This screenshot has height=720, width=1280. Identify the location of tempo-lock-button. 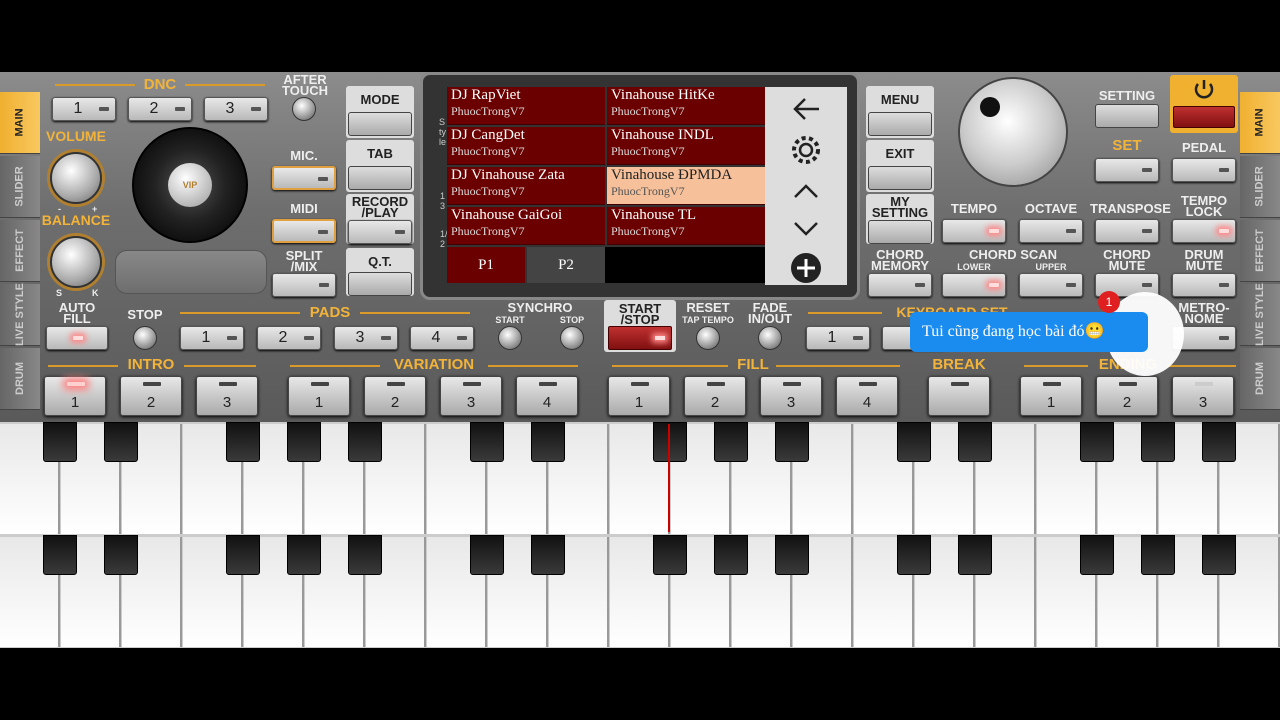
(1204, 231).